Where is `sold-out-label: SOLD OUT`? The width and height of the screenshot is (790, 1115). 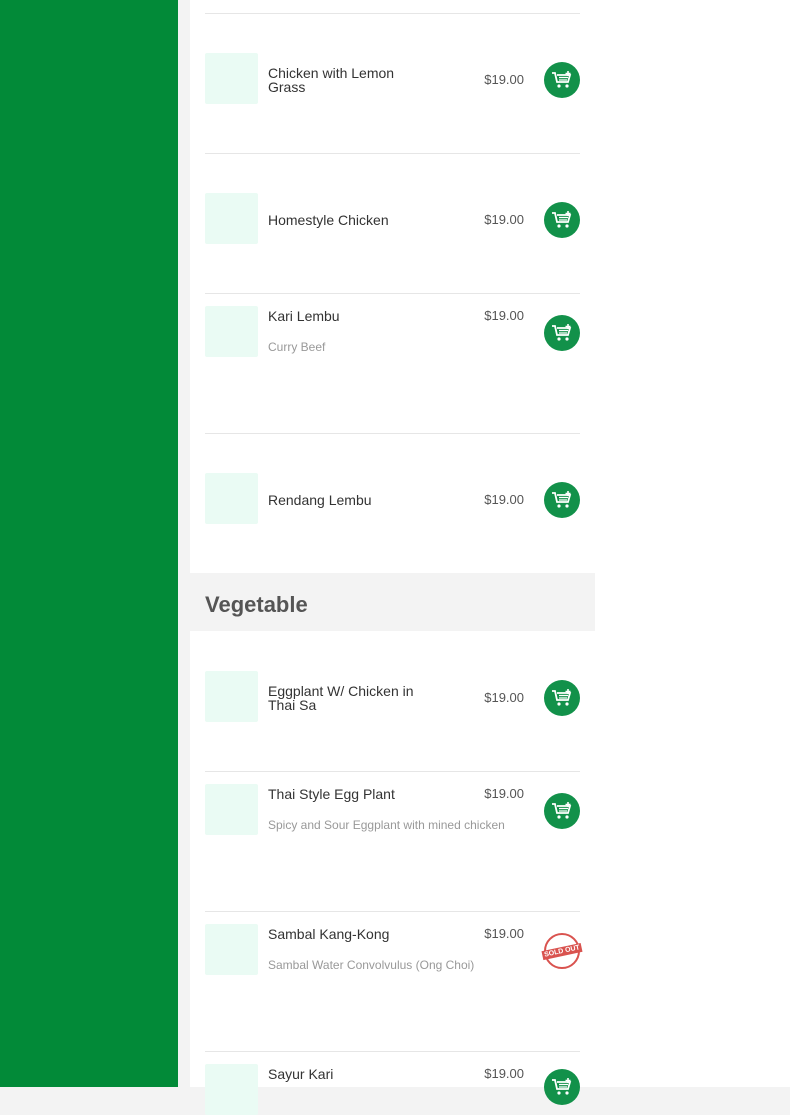 sold-out-label: SOLD OUT is located at coordinates (562, 951).